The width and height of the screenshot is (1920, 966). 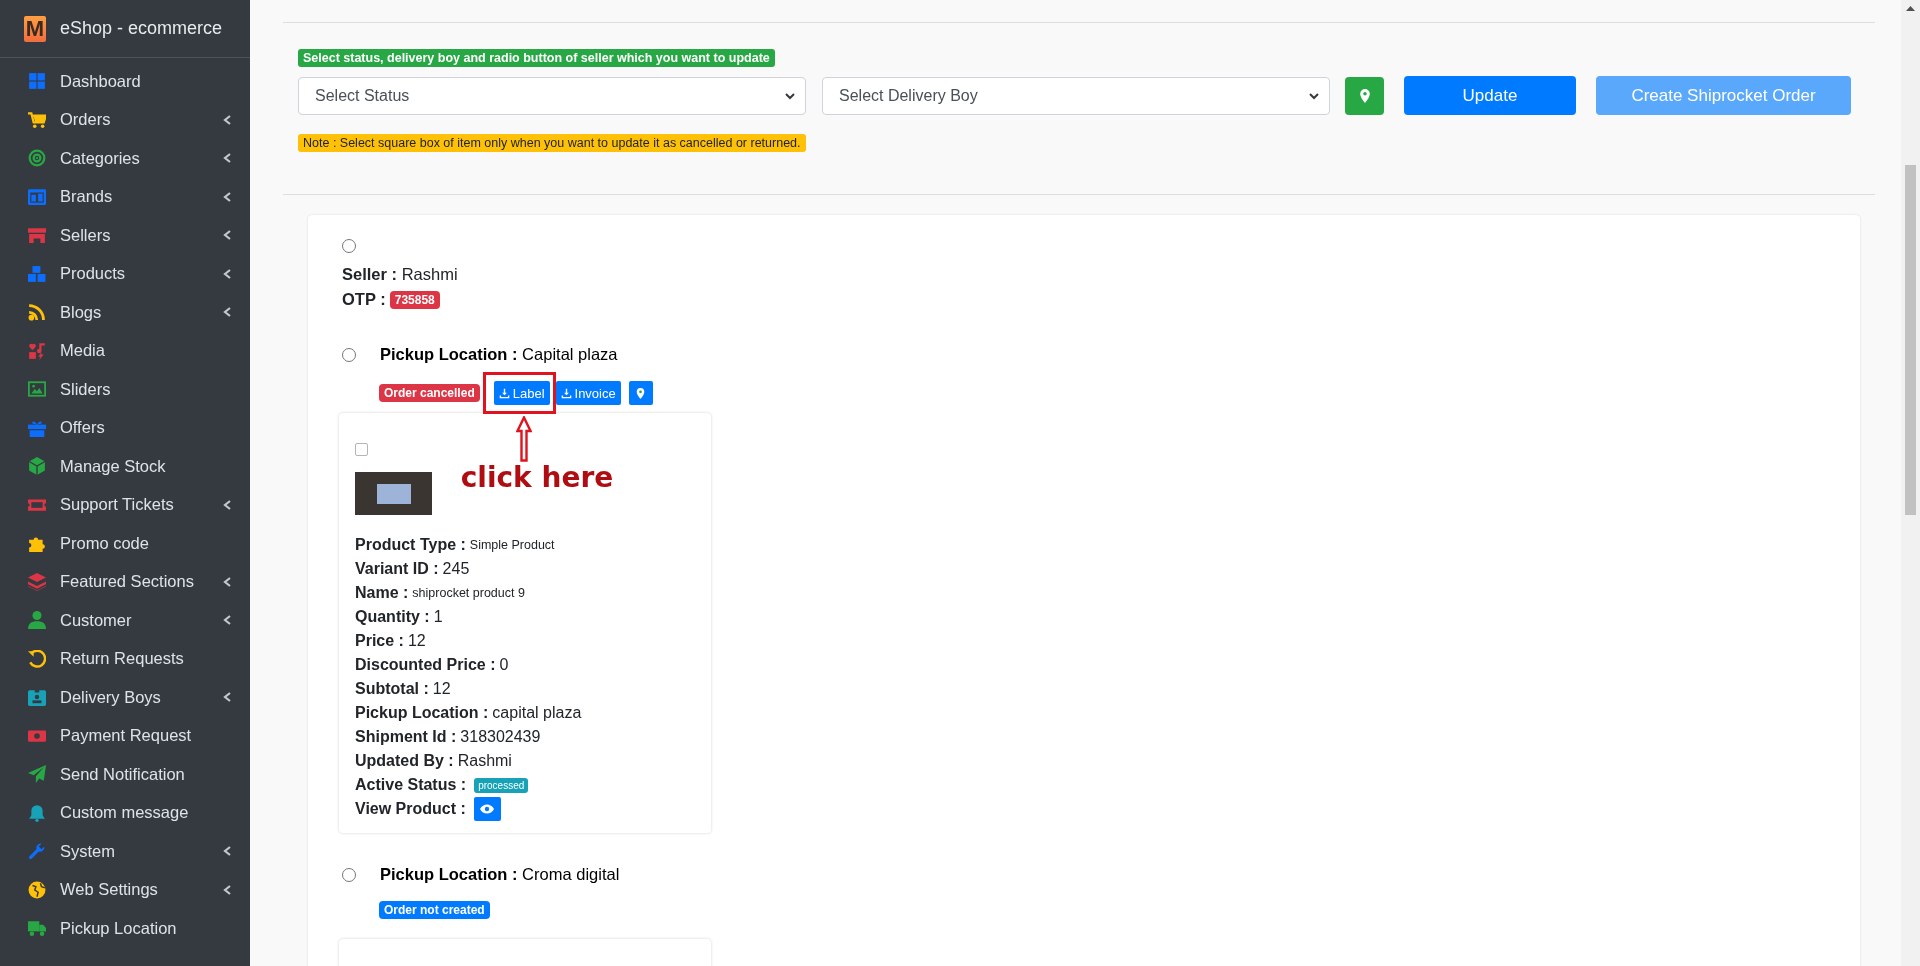 I want to click on pickup-location-text: Pickup Location : Croma digital, so click(x=500, y=874).